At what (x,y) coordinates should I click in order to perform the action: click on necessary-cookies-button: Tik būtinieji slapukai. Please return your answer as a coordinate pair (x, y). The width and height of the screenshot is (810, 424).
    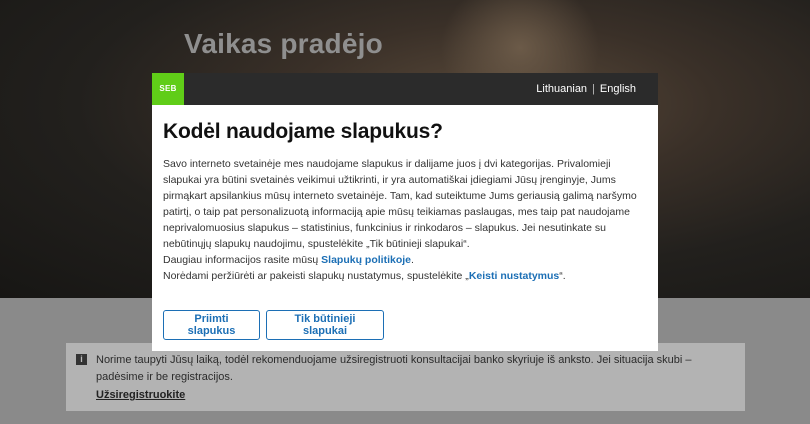
    Looking at the image, I should click on (325, 325).